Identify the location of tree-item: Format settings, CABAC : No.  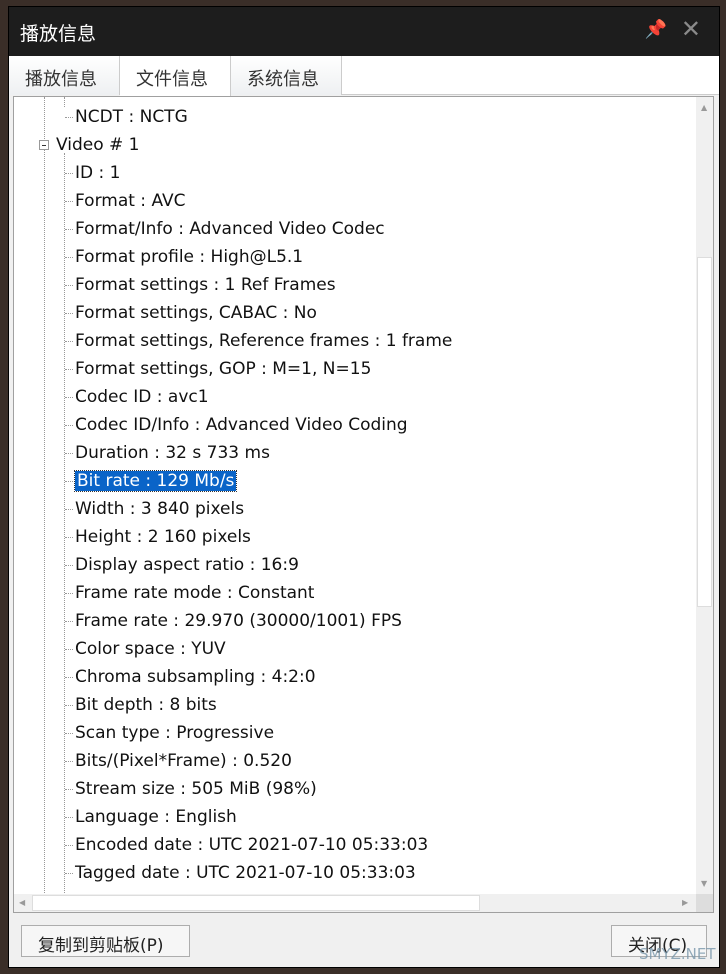
(196, 313).